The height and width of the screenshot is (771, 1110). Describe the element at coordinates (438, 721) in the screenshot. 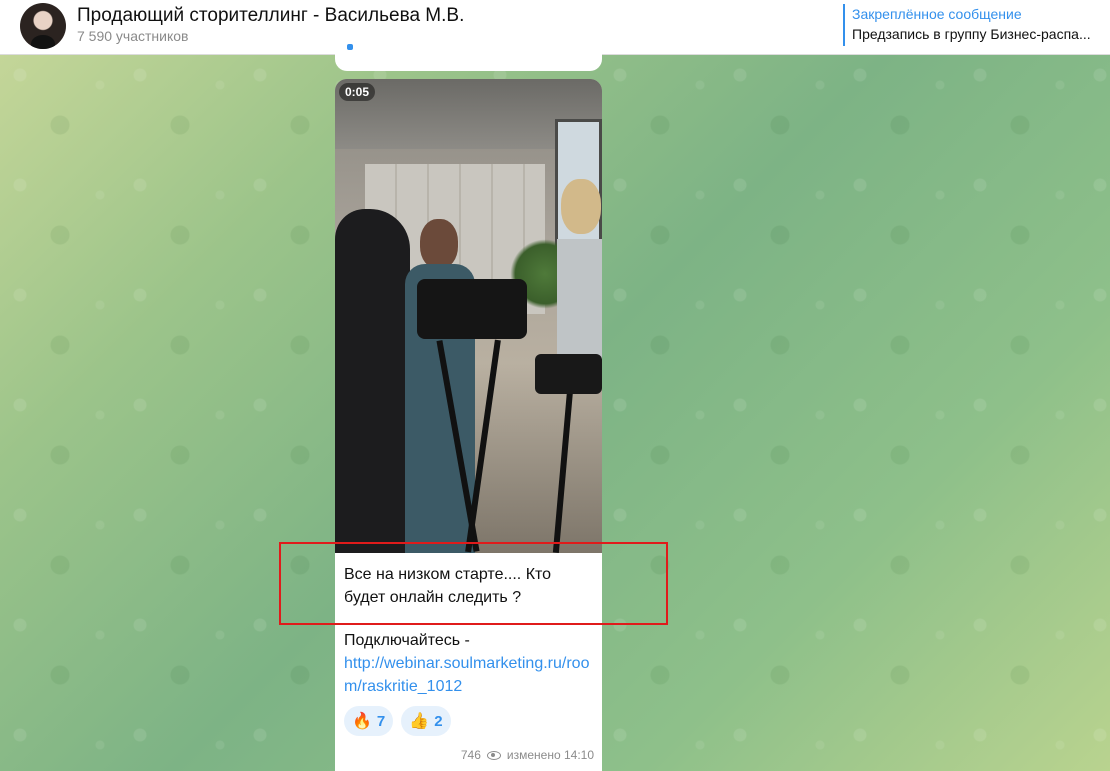

I see `reaction-count: 2` at that location.